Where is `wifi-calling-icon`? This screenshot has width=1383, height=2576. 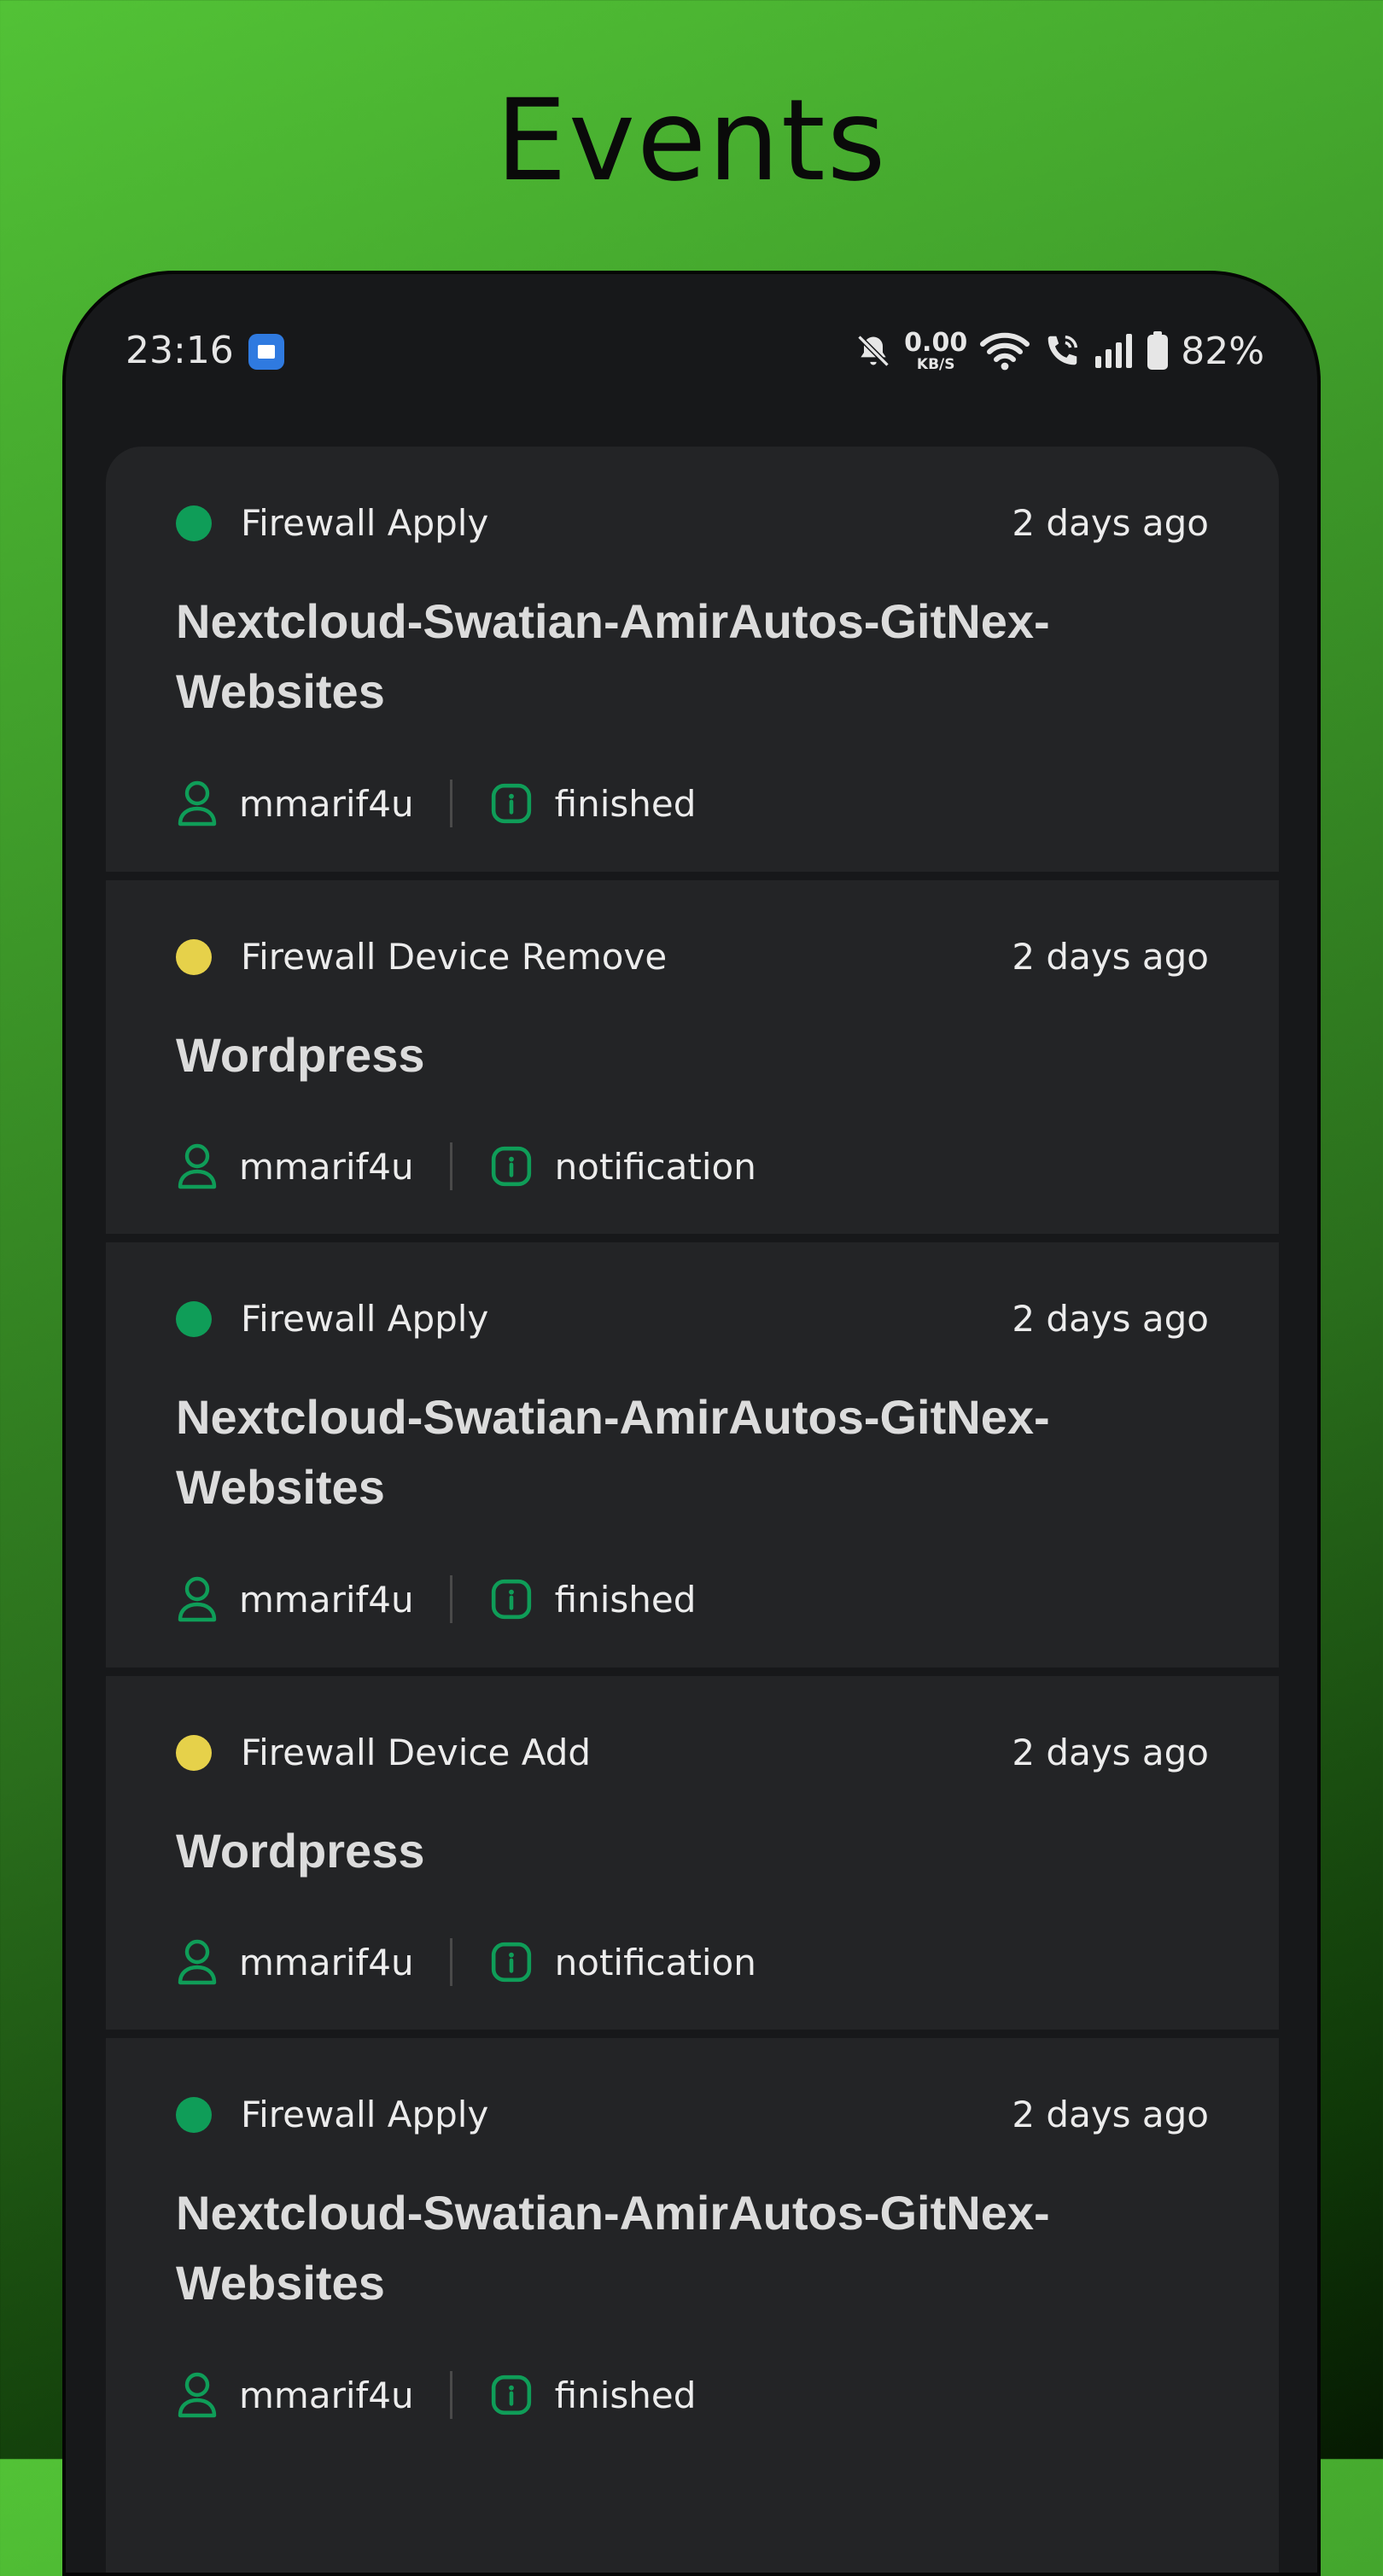
wifi-calling-icon is located at coordinates (1062, 350).